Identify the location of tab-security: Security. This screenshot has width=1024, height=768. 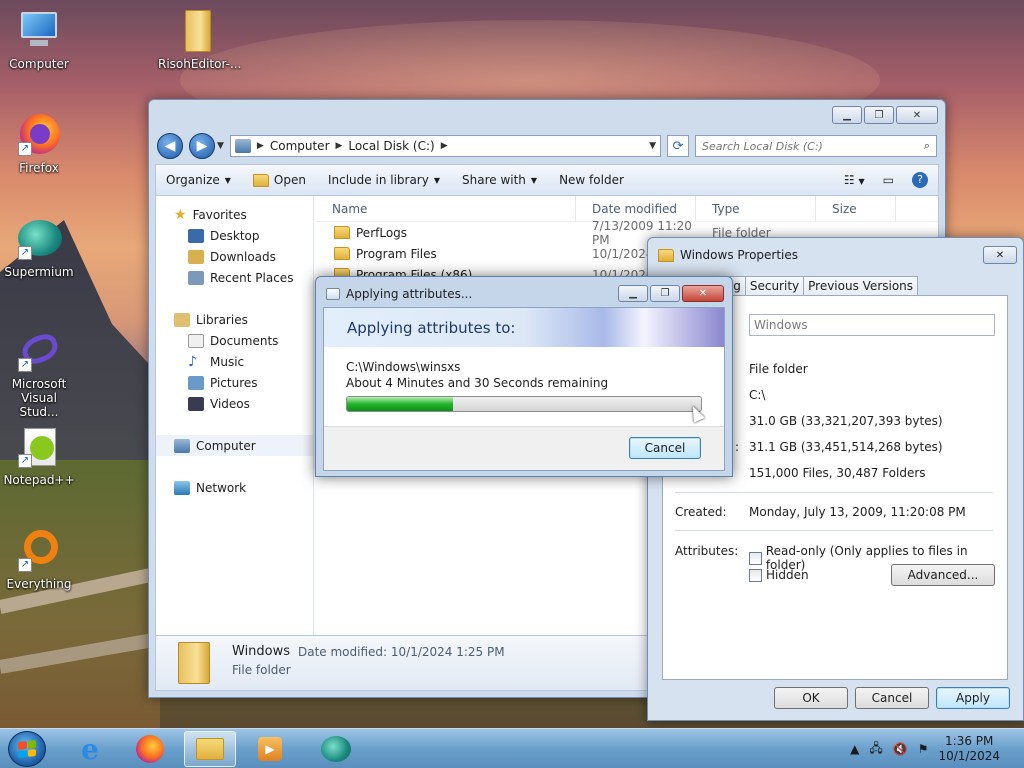
(774, 285).